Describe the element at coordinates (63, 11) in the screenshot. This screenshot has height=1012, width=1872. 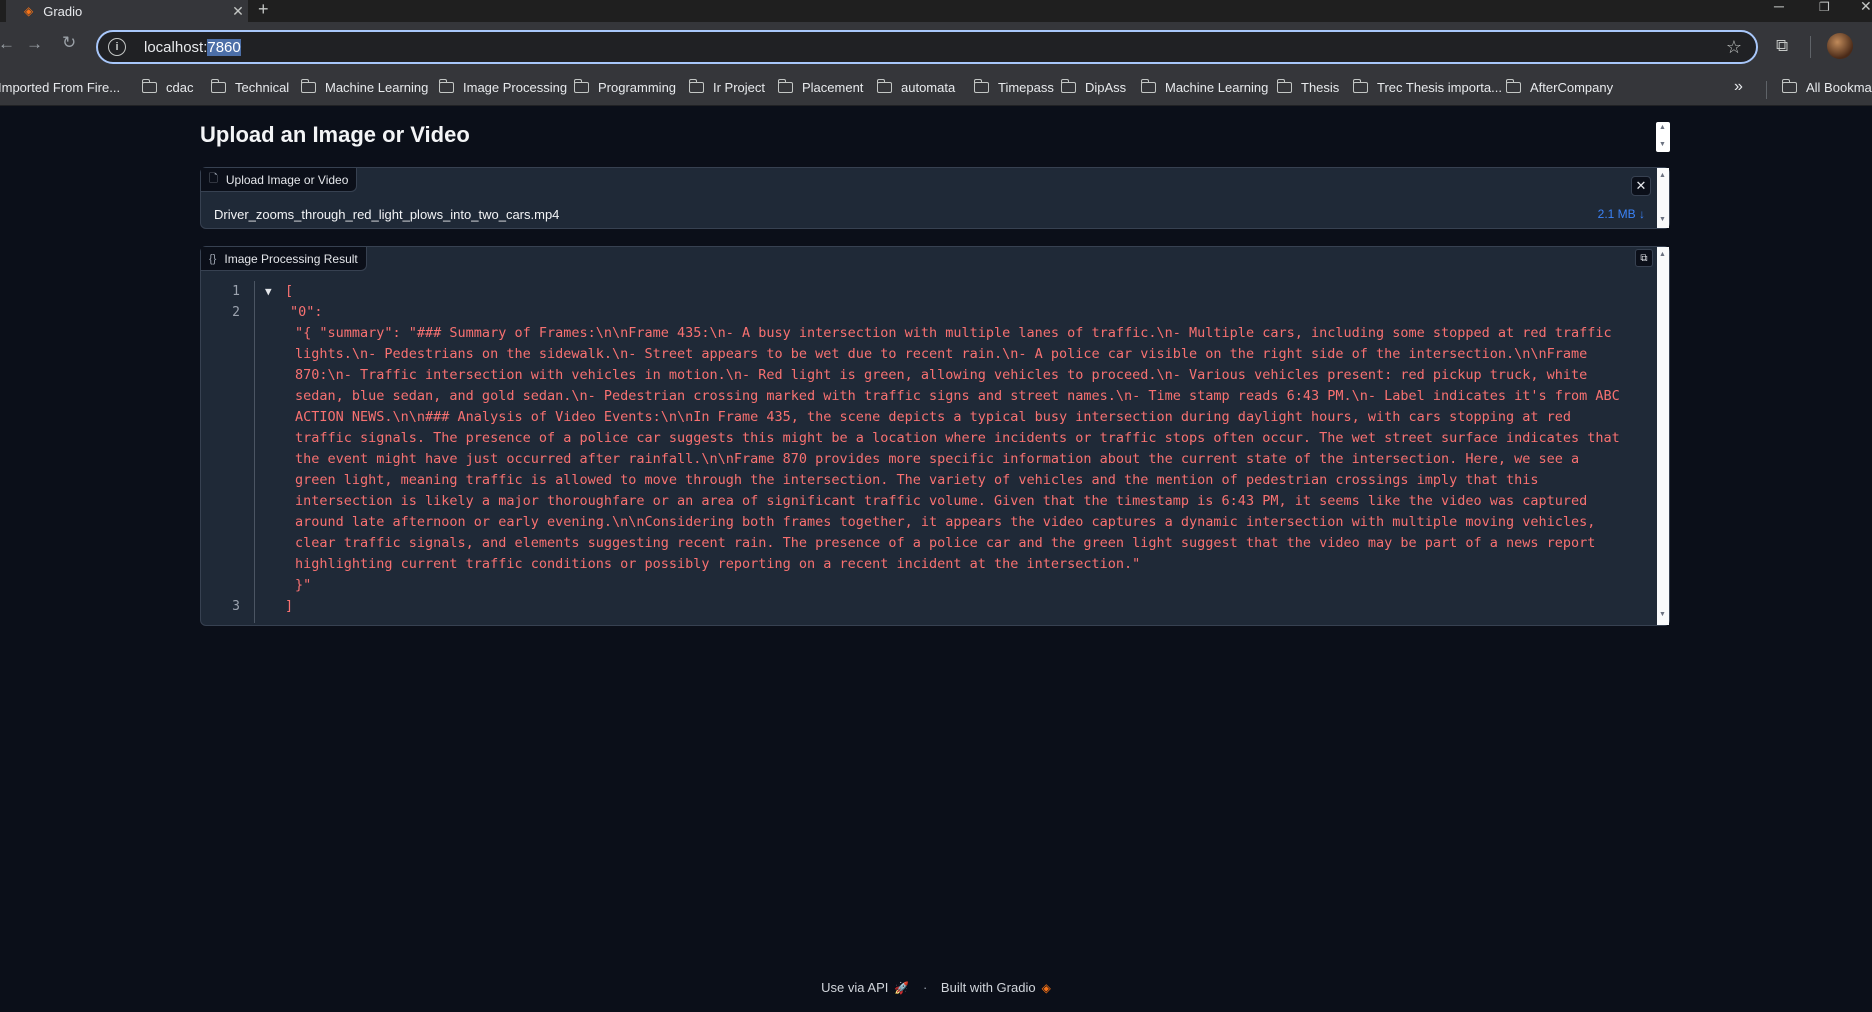
I see `tab-title: Gradio` at that location.